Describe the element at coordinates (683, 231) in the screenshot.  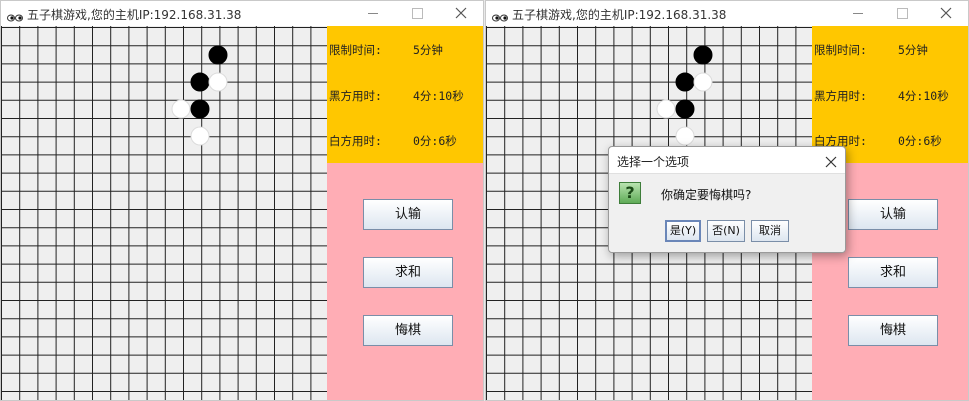
I see `yes-button: 是(Y)` at that location.